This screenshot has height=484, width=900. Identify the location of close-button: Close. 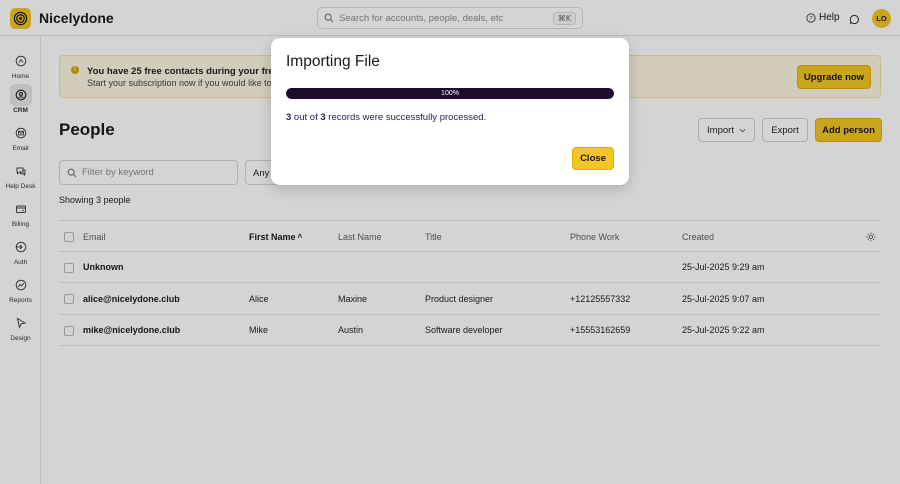
(593, 158).